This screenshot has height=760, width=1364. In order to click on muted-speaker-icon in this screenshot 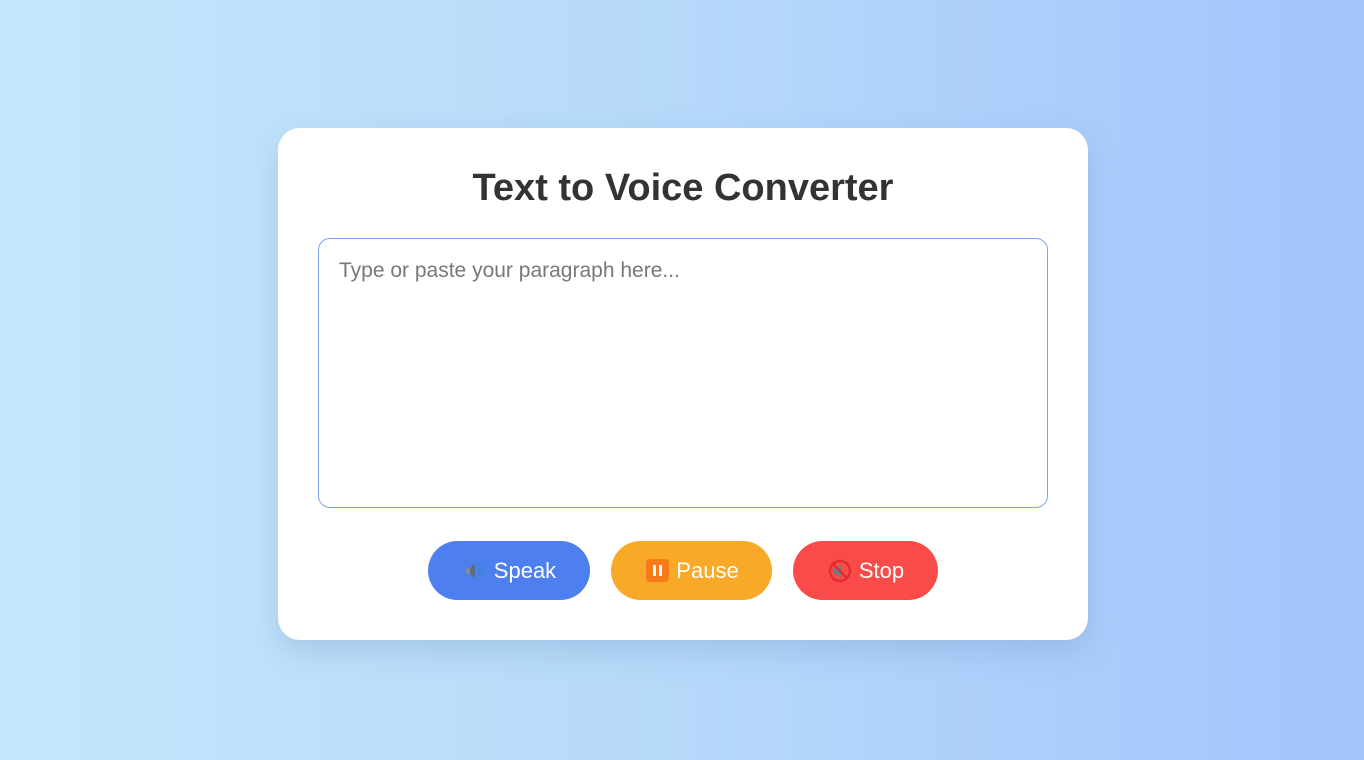, I will do `click(840, 571)`.